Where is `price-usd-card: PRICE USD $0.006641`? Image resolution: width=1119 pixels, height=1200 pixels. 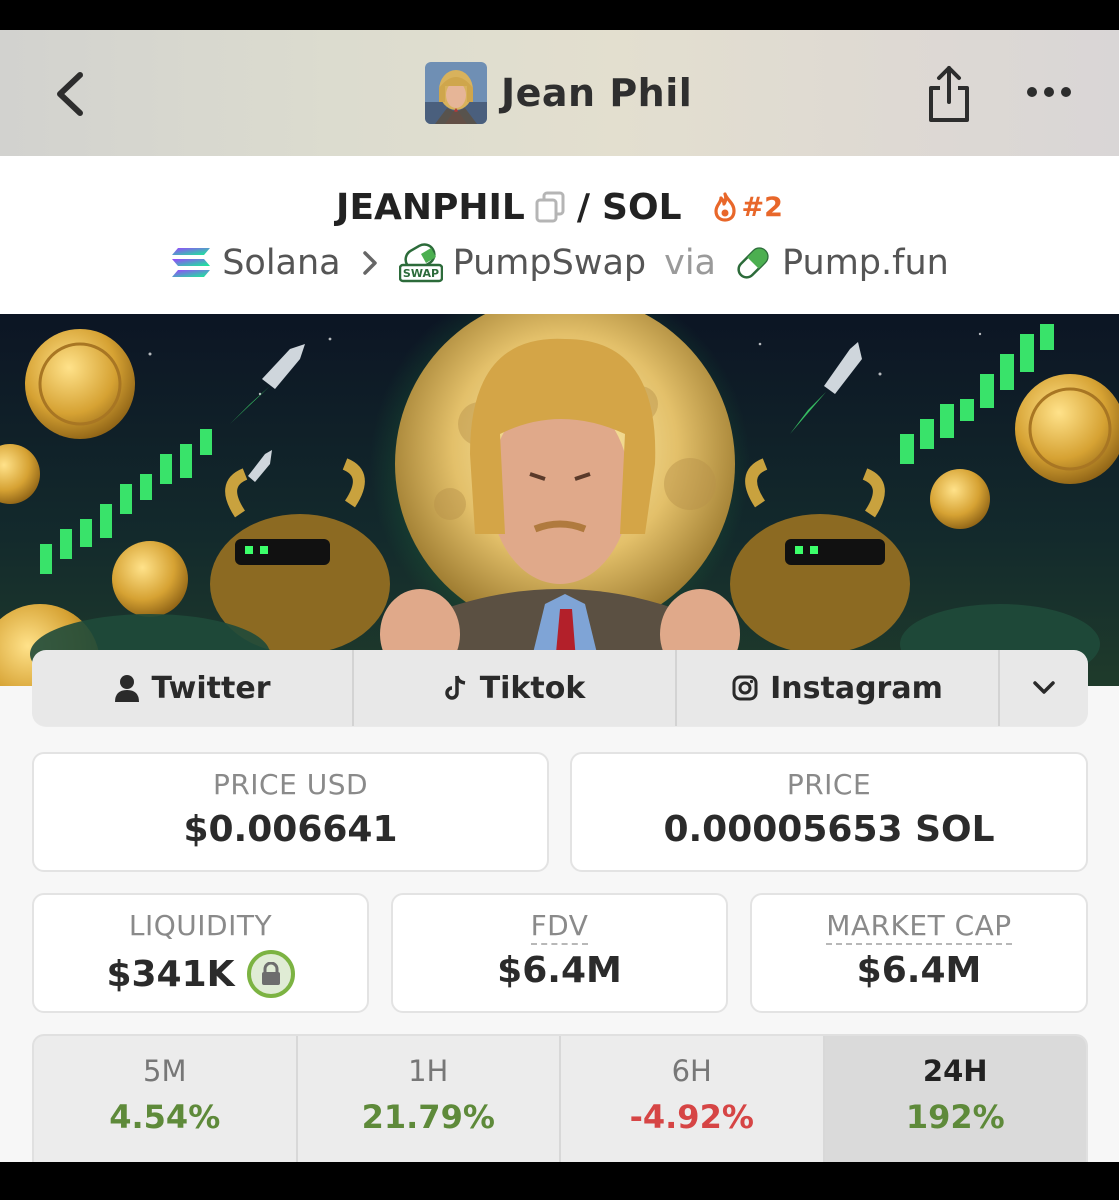 price-usd-card: PRICE USD $0.006641 is located at coordinates (290, 812).